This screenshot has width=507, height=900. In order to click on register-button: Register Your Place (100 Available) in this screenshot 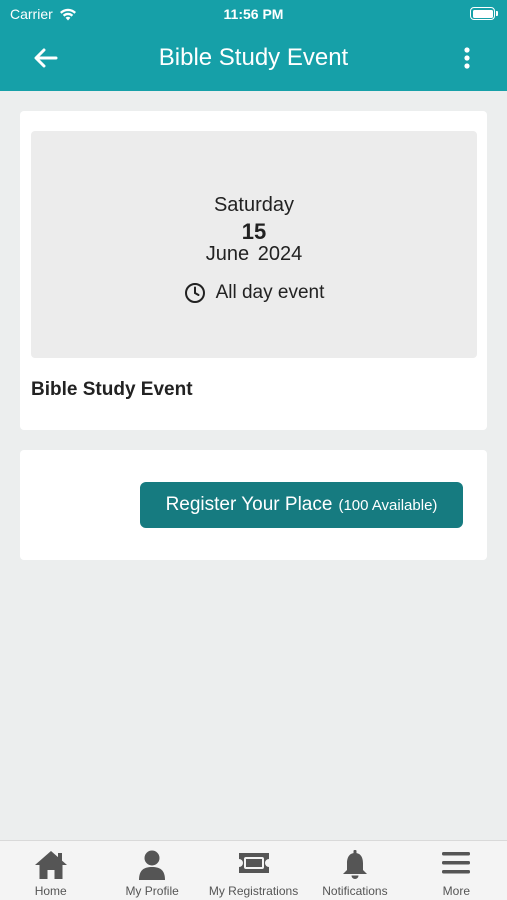, I will do `click(301, 505)`.